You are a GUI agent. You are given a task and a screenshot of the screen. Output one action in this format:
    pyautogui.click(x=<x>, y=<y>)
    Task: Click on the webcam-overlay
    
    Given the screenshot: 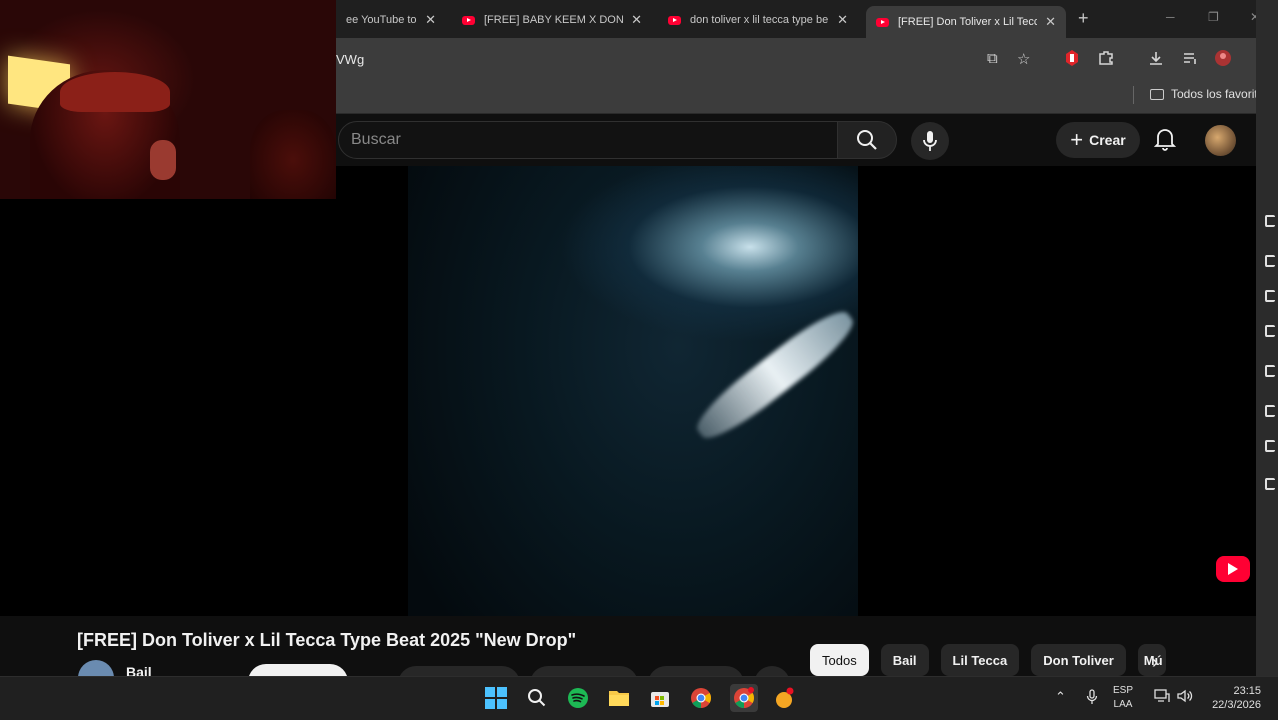 What is the action you would take?
    pyautogui.click(x=168, y=99)
    